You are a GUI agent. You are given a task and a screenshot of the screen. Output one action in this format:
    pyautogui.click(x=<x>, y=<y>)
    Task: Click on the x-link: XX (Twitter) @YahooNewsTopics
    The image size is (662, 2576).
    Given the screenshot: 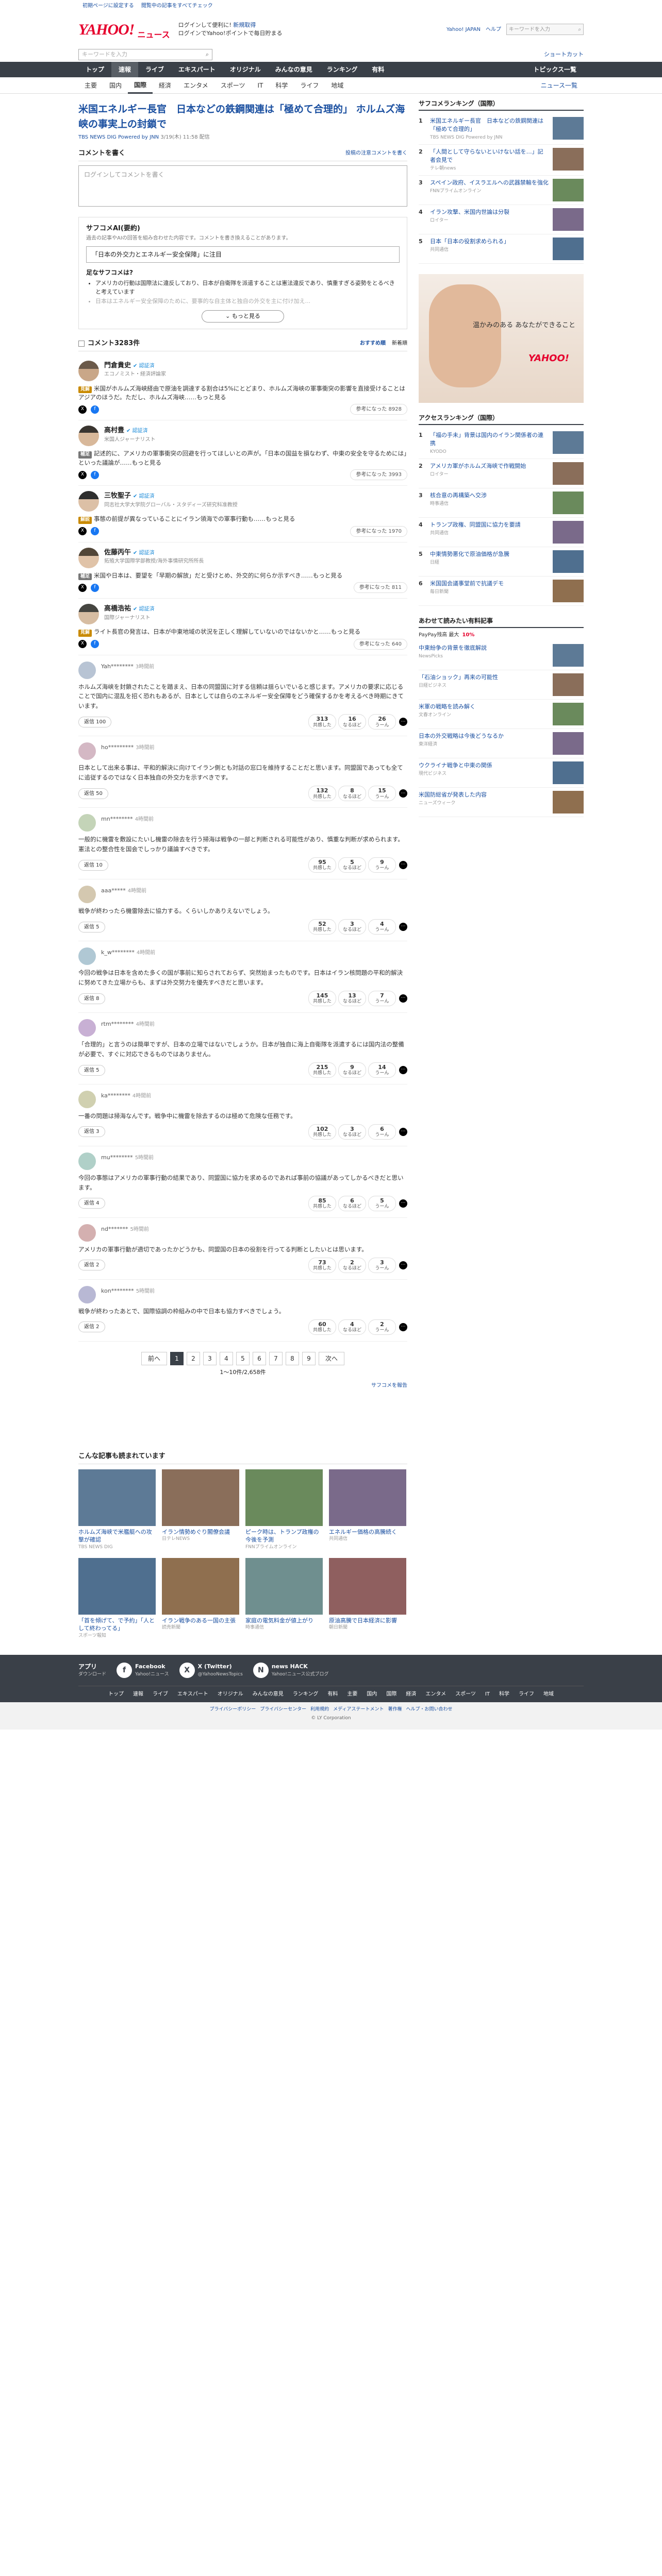 What is the action you would take?
    pyautogui.click(x=211, y=1671)
    